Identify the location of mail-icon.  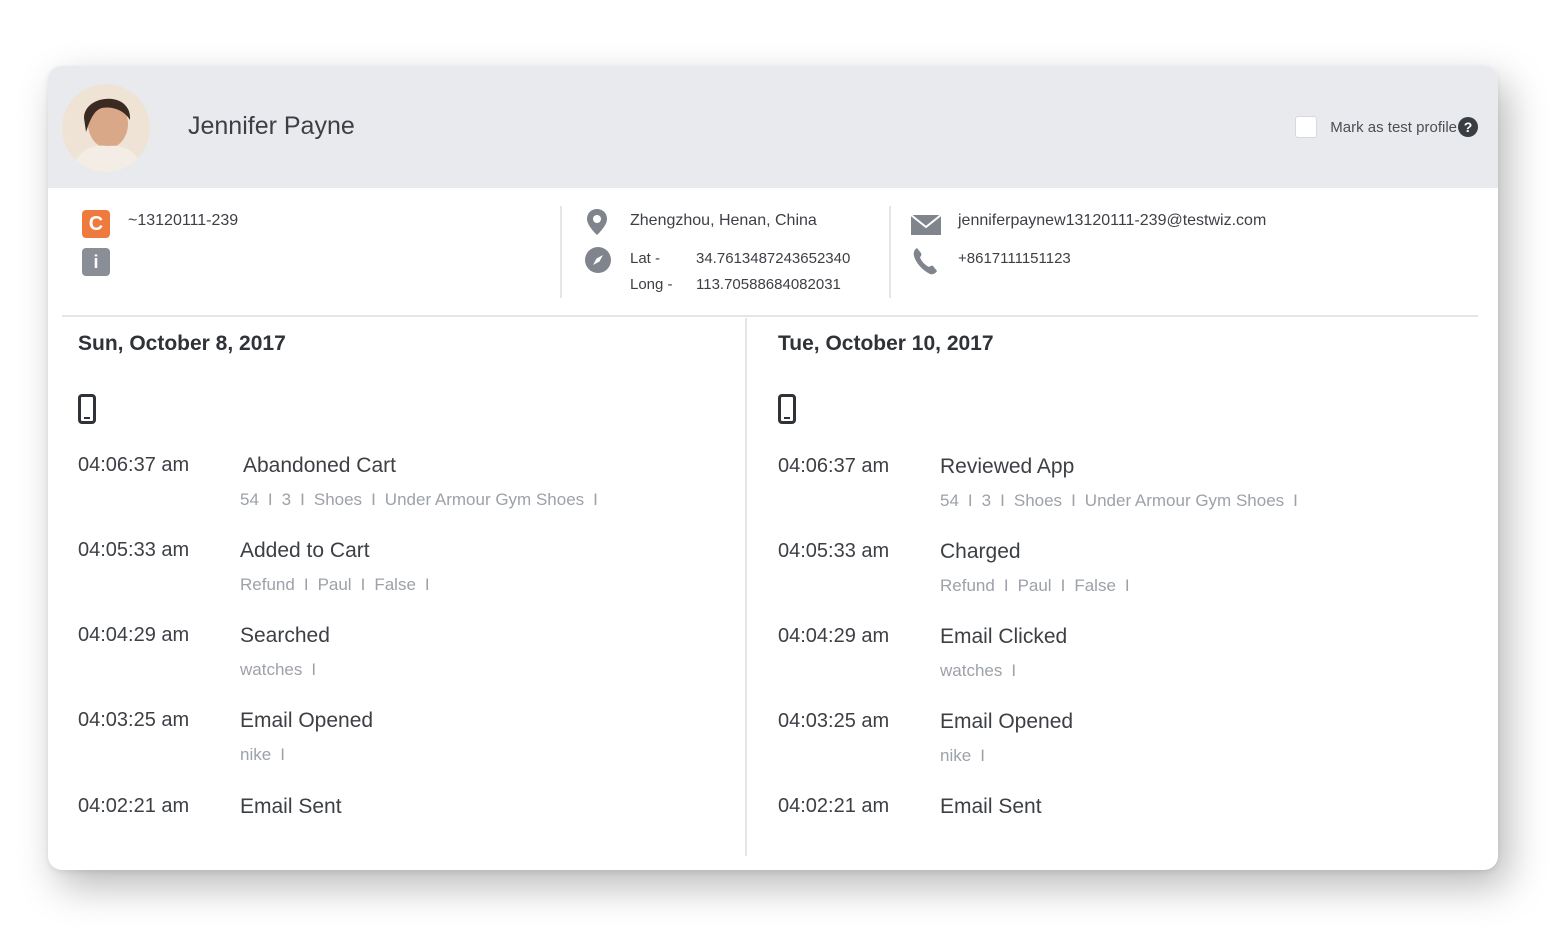
(926, 227).